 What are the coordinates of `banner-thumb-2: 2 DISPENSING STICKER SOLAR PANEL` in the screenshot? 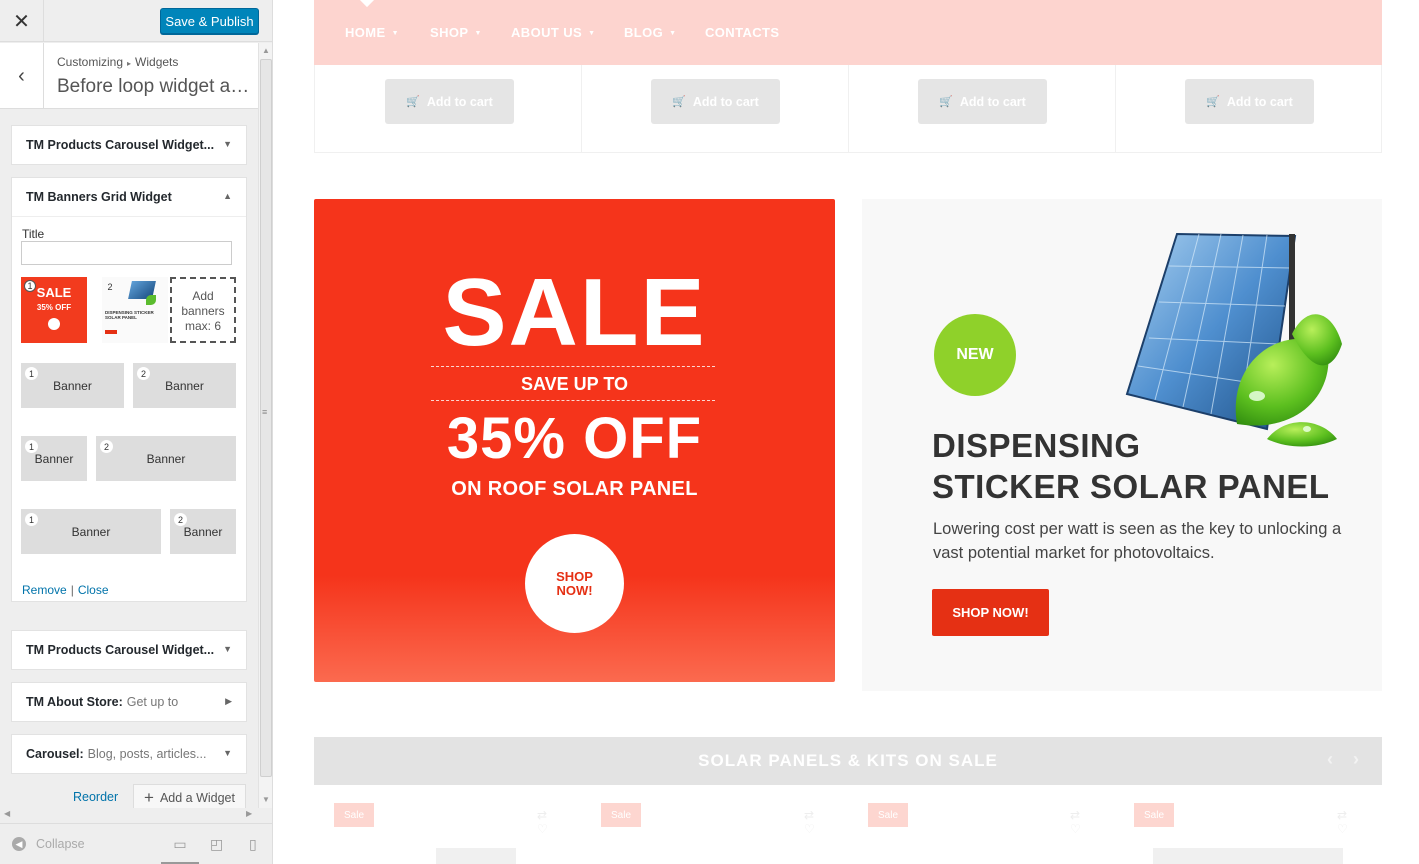 It's located at (135, 310).